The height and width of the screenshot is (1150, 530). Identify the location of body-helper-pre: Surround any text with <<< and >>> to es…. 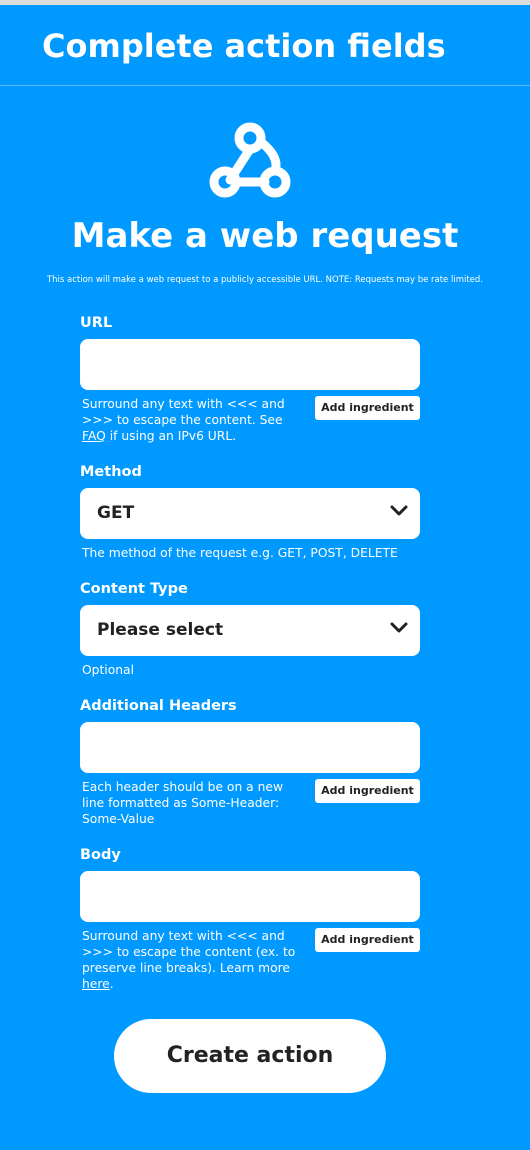
(189, 952).